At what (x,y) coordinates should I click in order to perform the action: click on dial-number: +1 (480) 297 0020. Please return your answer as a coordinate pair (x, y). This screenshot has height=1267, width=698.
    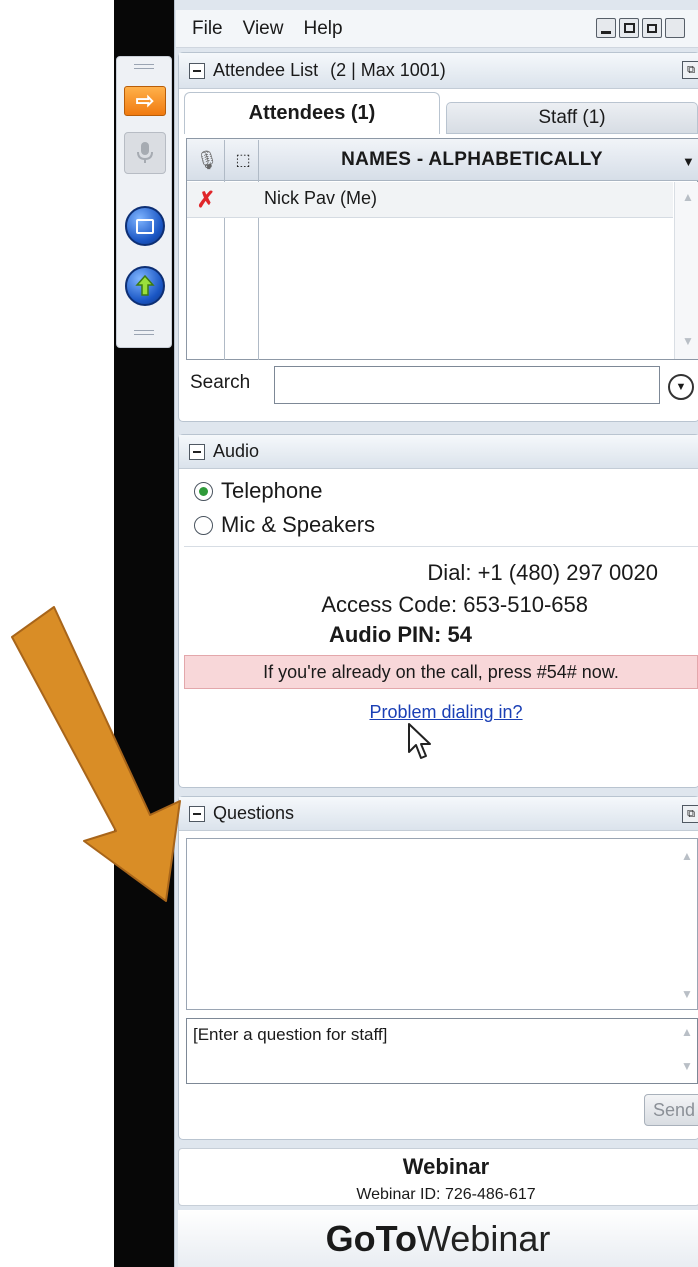
    Looking at the image, I should click on (567, 572).